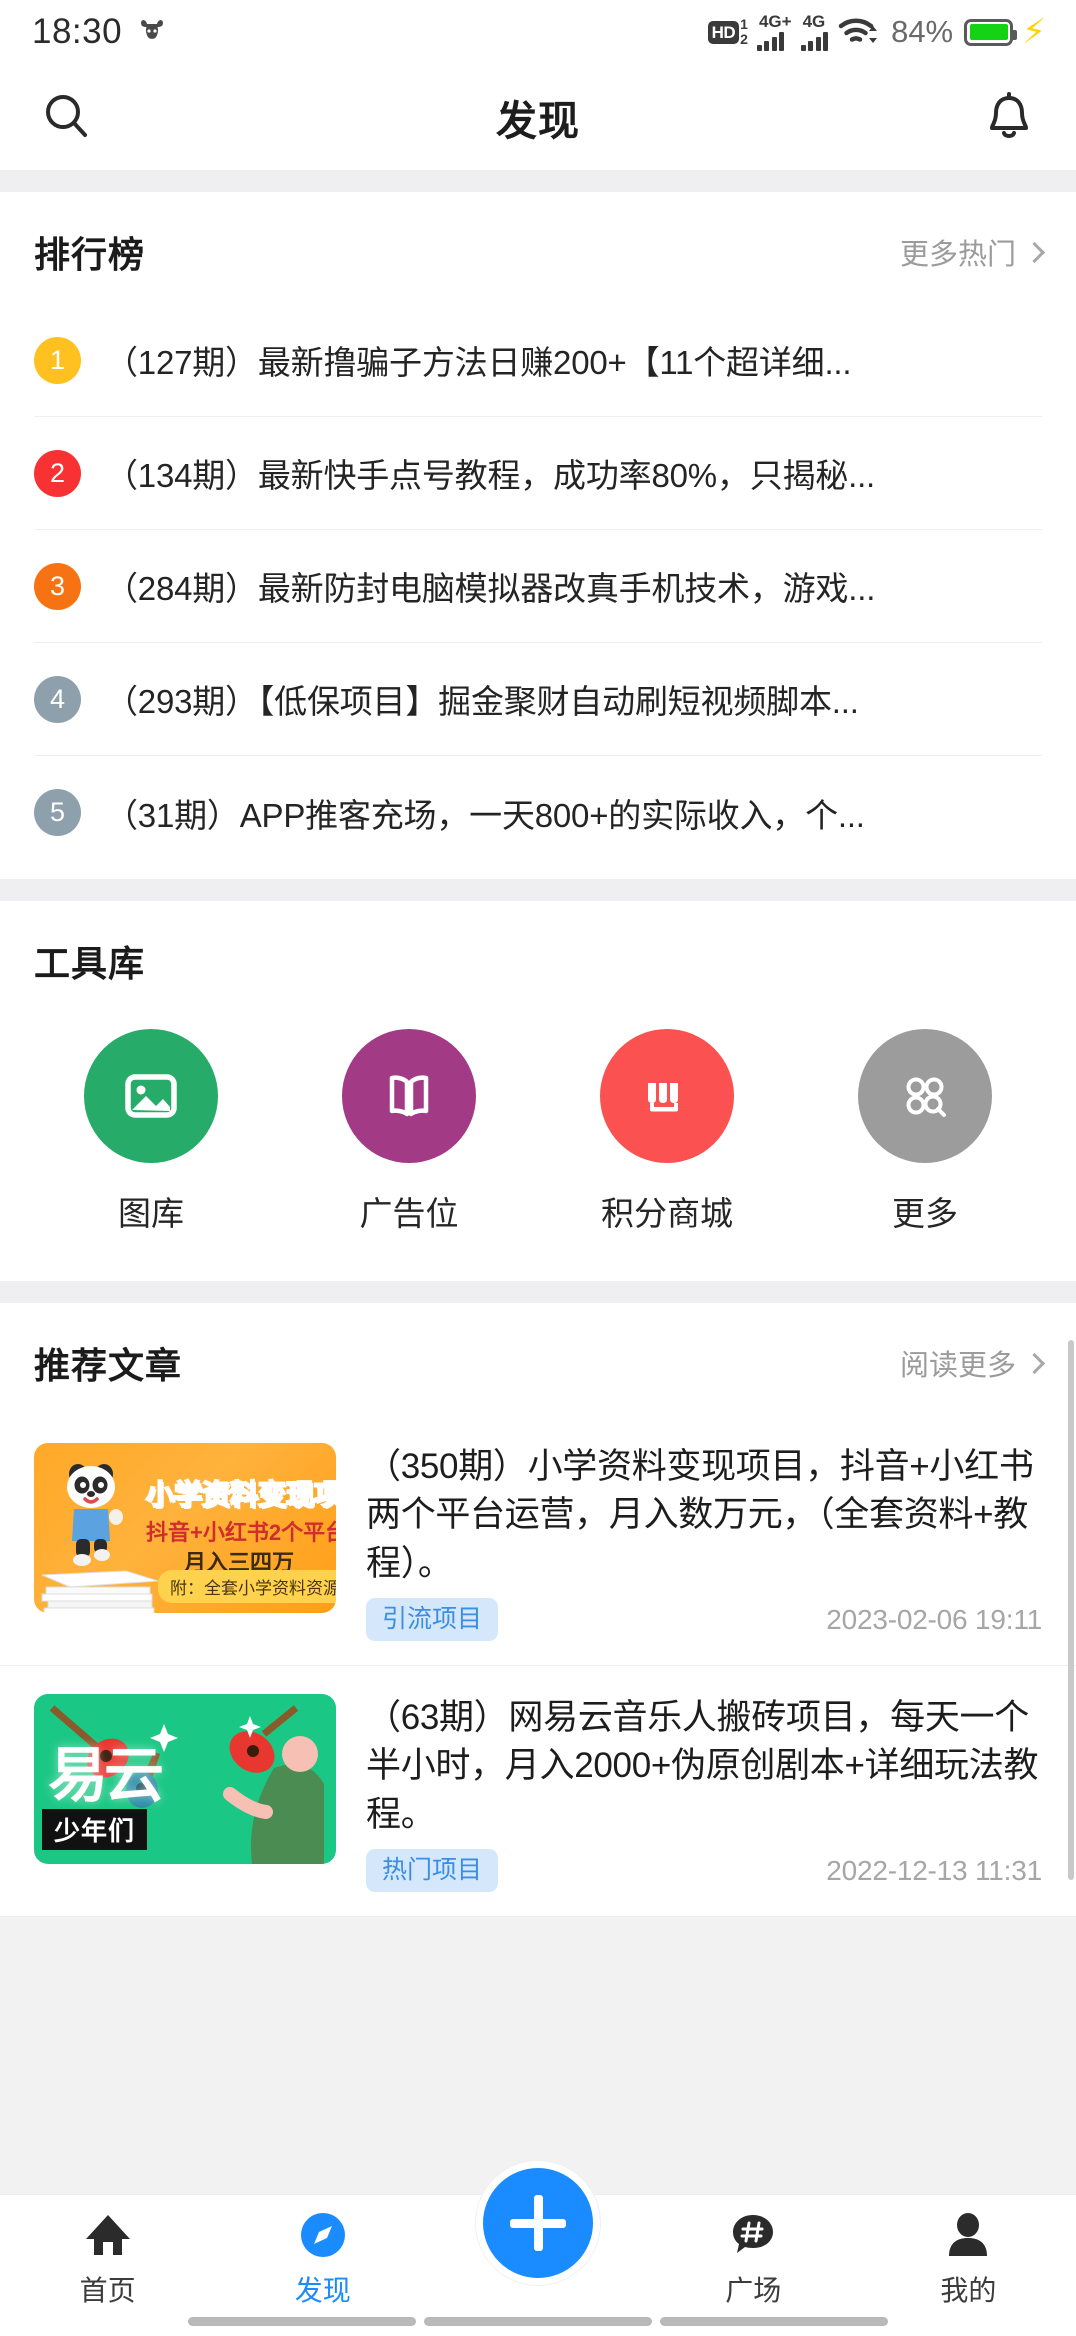 The width and height of the screenshot is (1076, 2336). Describe the element at coordinates (704, 1619) in the screenshot. I see `article-meta: 引流项目 2023-02-06 19:11` at that location.